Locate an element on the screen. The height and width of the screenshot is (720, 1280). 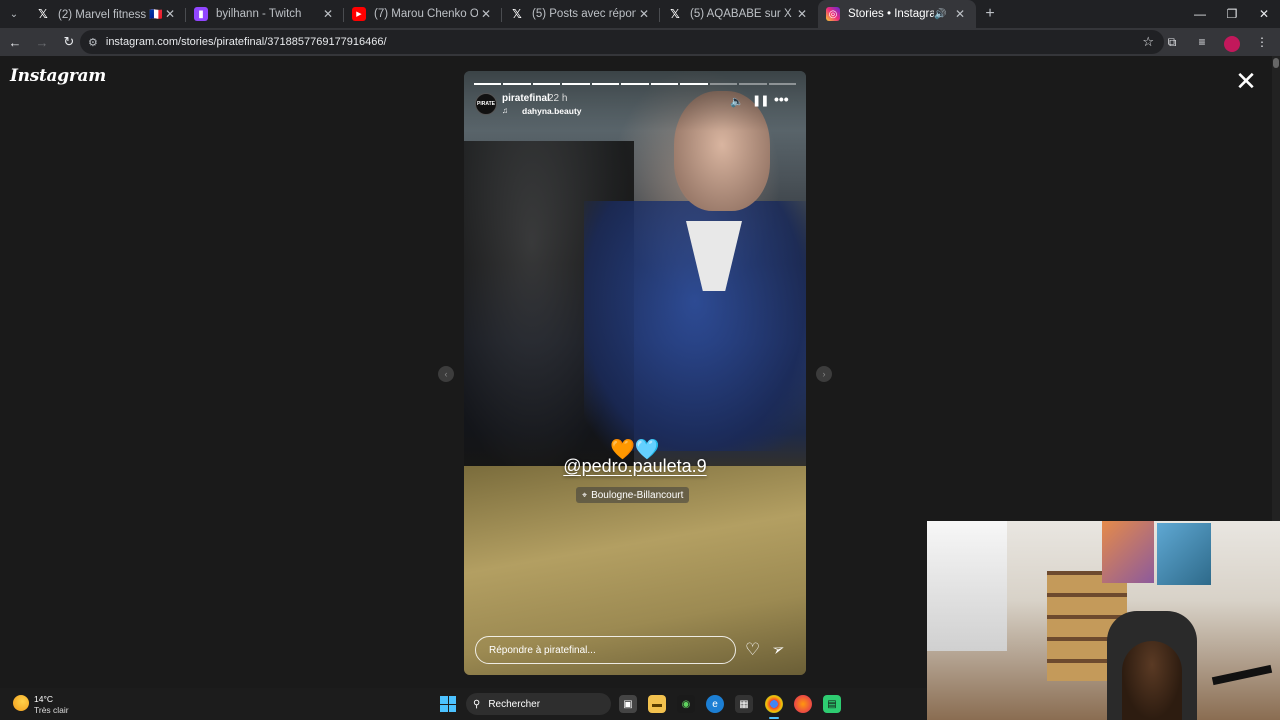
edge-icon: e is located at coordinates (715, 704).